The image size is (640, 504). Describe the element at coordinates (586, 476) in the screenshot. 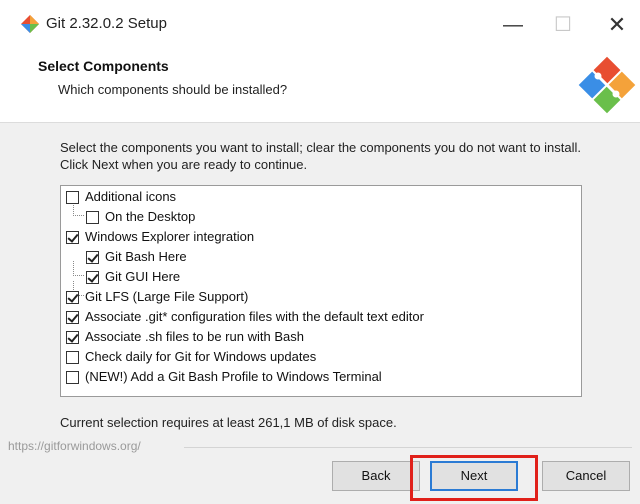

I see `cancel-button: Cancel` at that location.